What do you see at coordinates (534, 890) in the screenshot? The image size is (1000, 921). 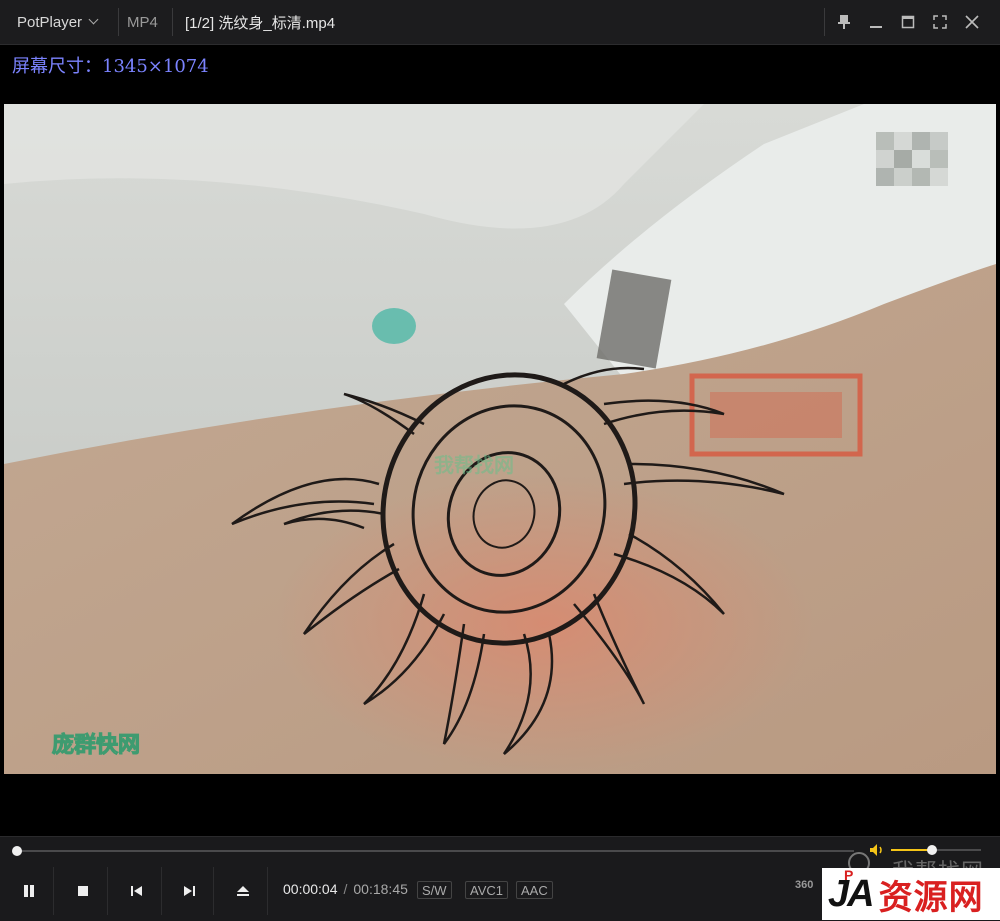 I see `audio-codec-tag: AAC` at bounding box center [534, 890].